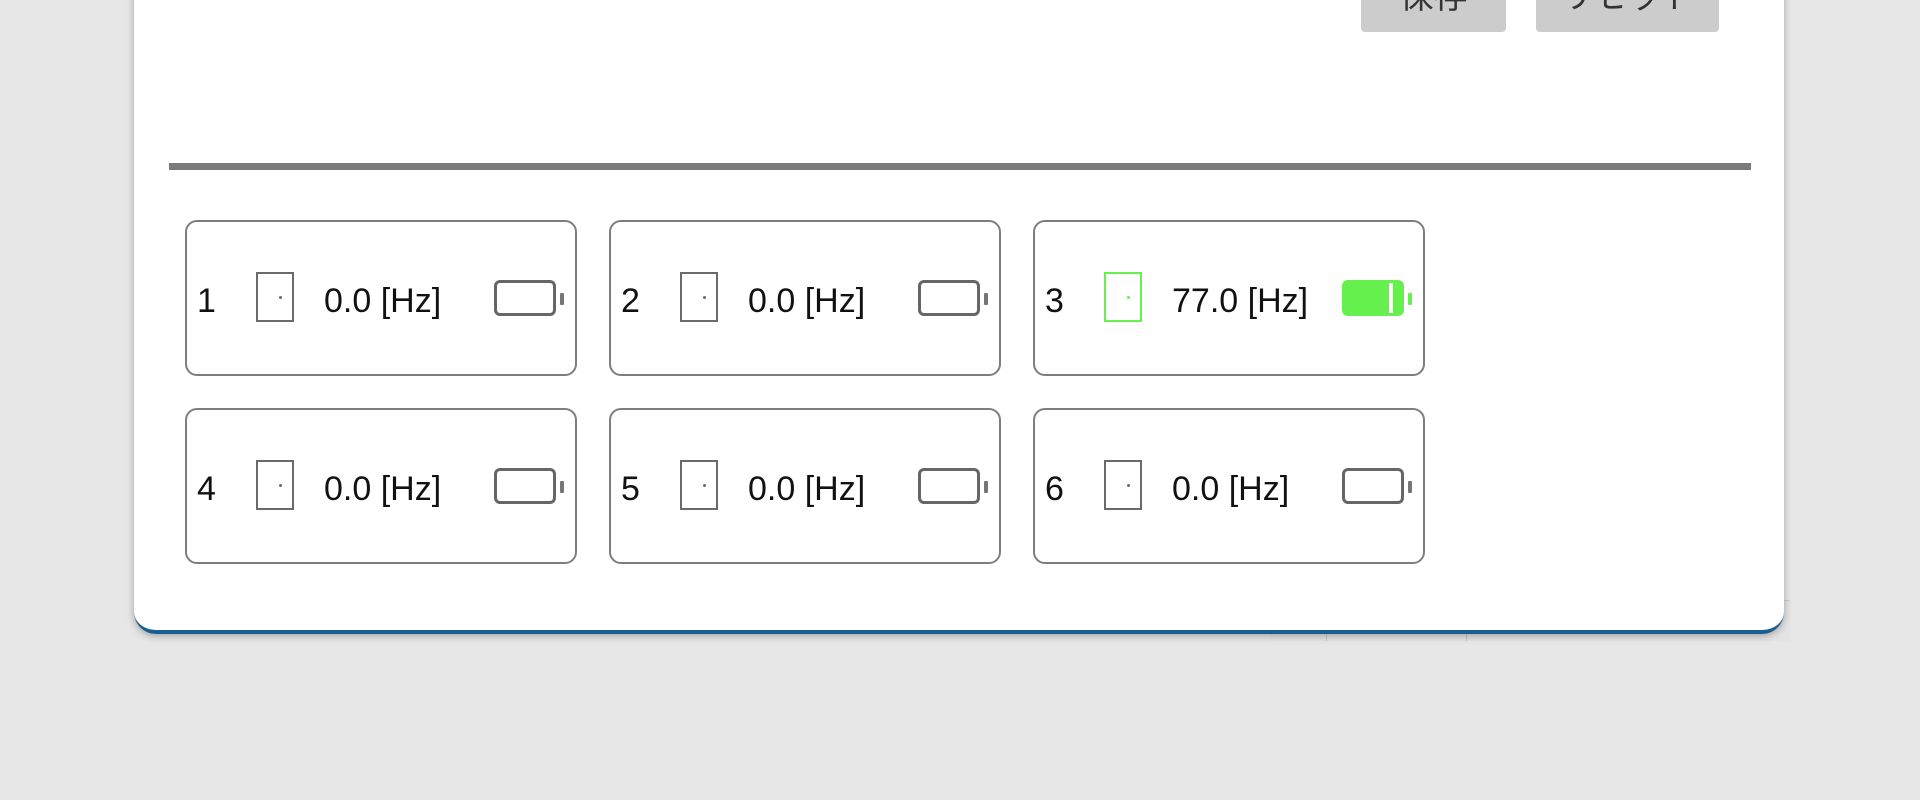 The height and width of the screenshot is (800, 1920). I want to click on sensor-id: 5, so click(630, 489).